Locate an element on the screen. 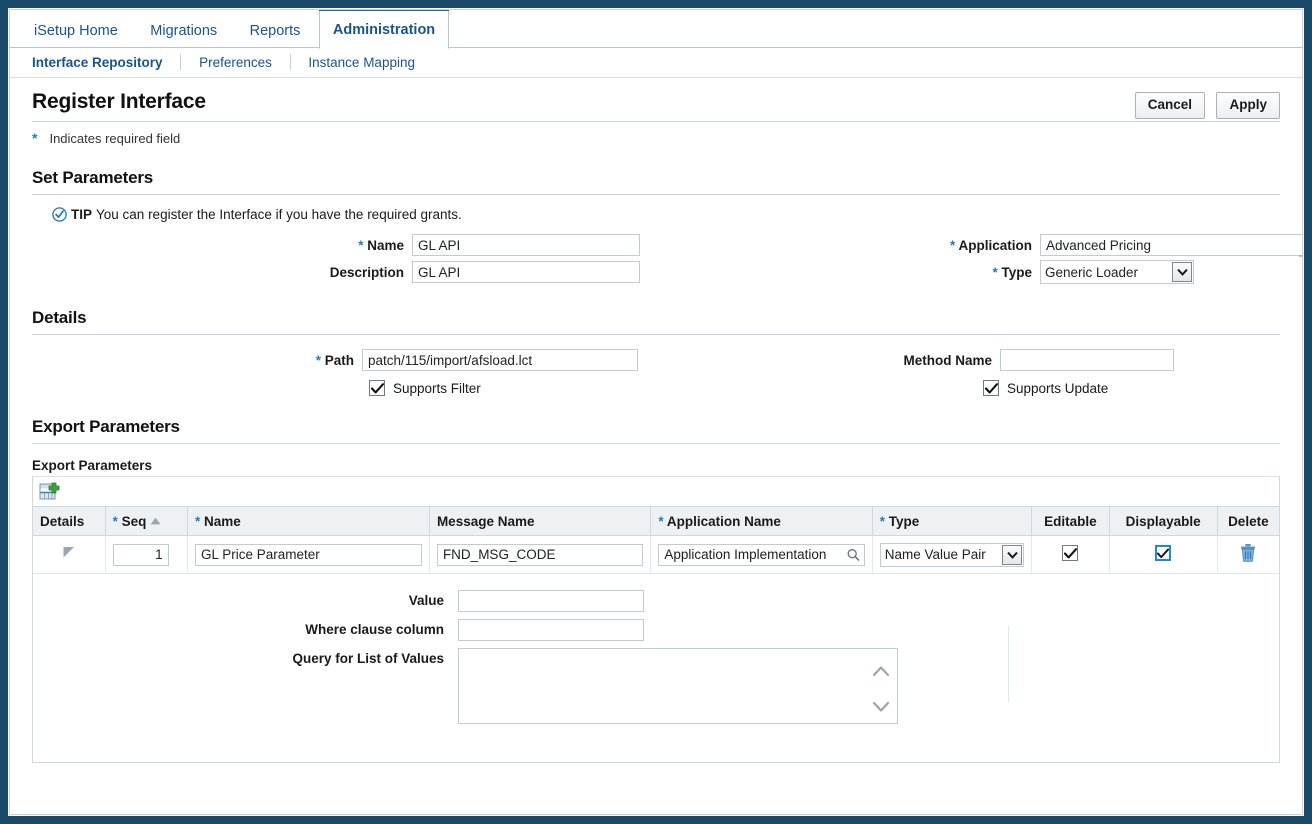  method-name-label: Method Name is located at coordinates (947, 360).